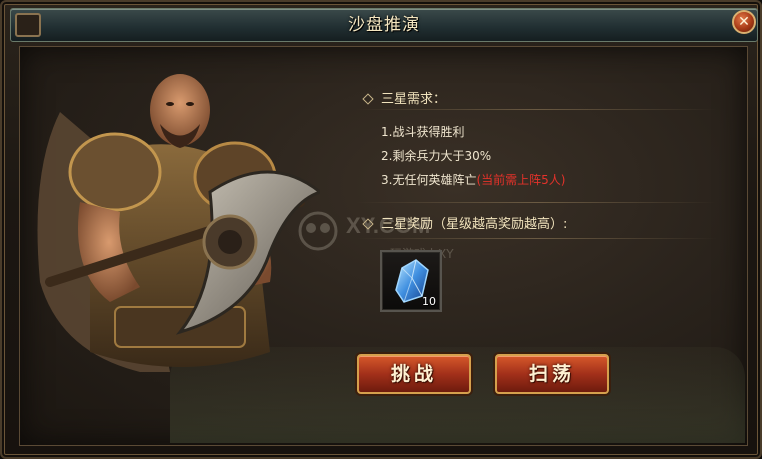  What do you see at coordinates (414, 99) in the screenshot?
I see `requirements-heading-text: 三星需求：` at bounding box center [414, 99].